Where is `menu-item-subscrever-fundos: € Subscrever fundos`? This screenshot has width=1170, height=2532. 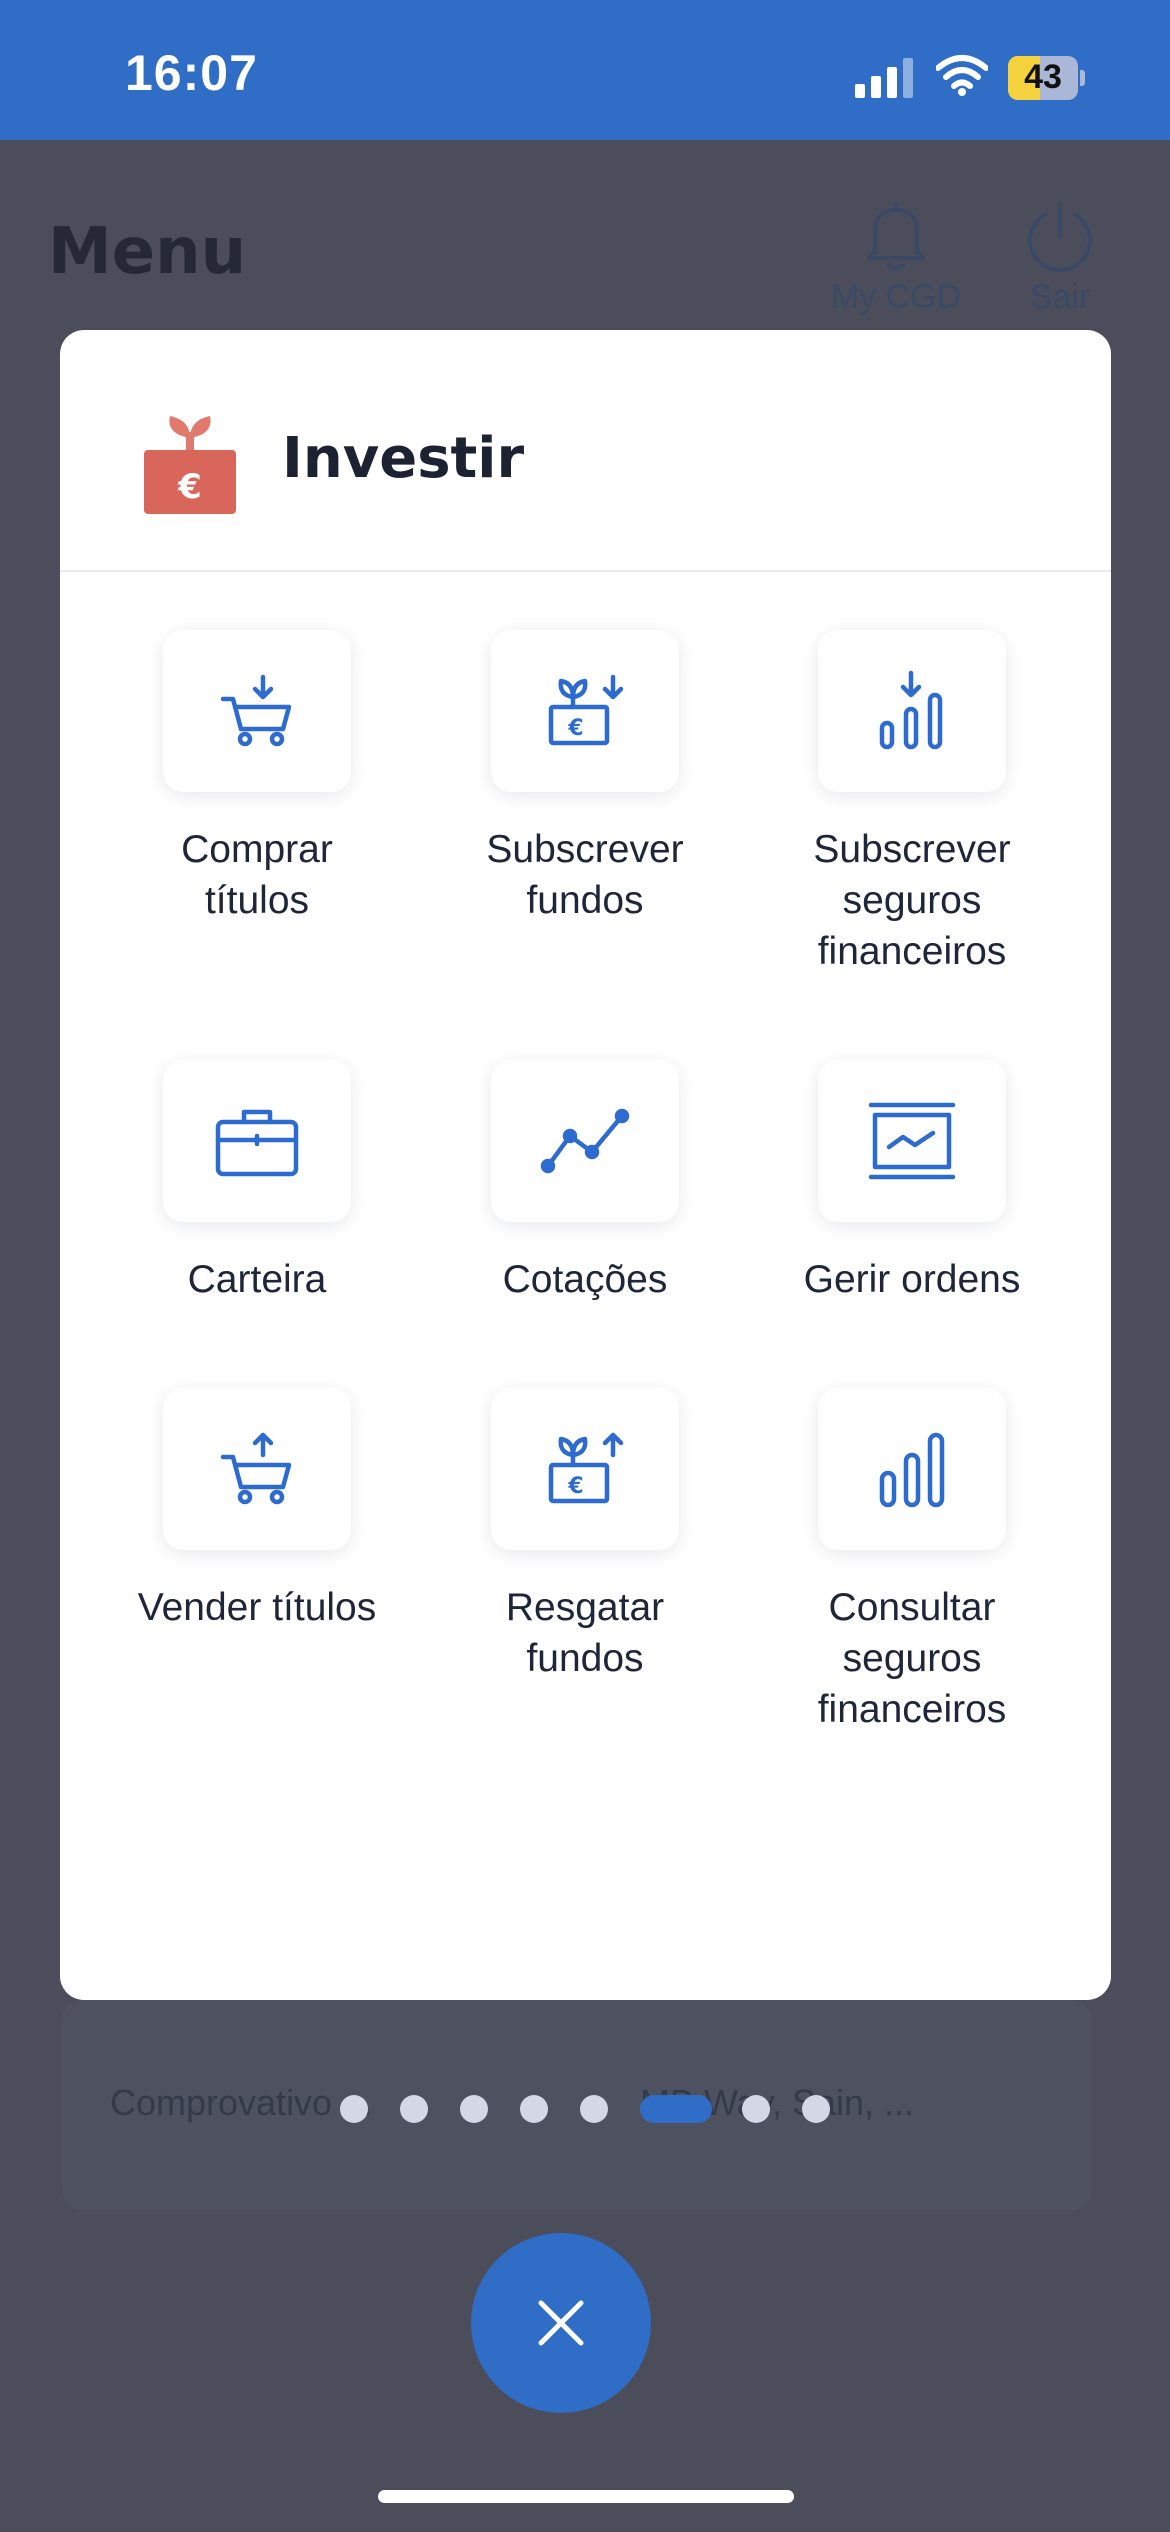 menu-item-subscrever-fundos: € Subscrever fundos is located at coordinates (585, 778).